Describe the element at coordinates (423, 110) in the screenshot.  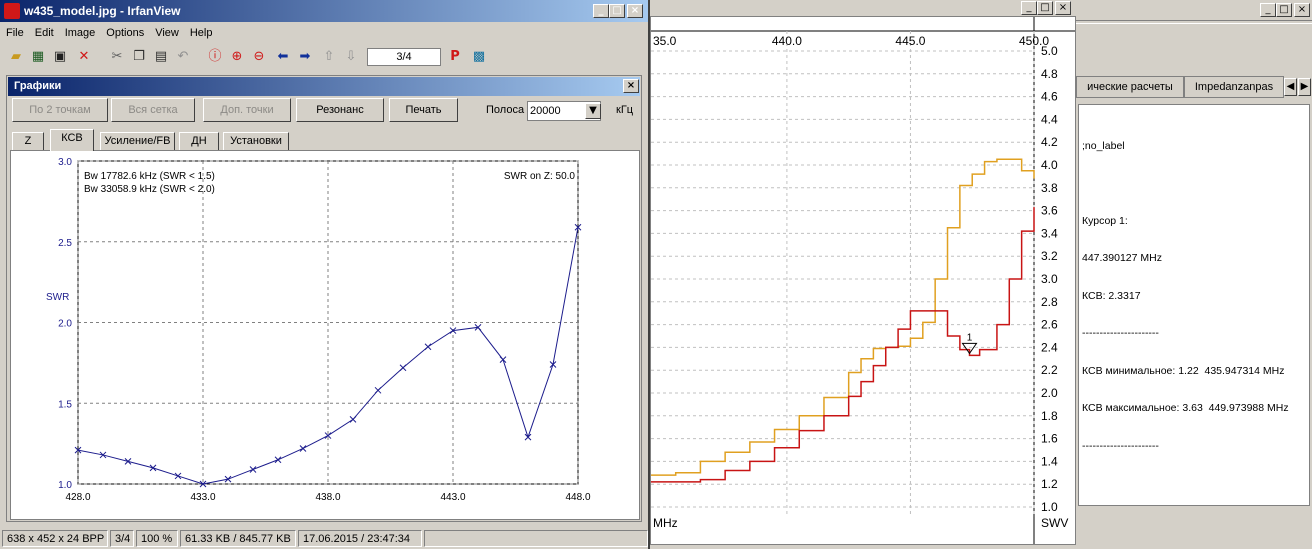
I see `print-button: Печать` at that location.